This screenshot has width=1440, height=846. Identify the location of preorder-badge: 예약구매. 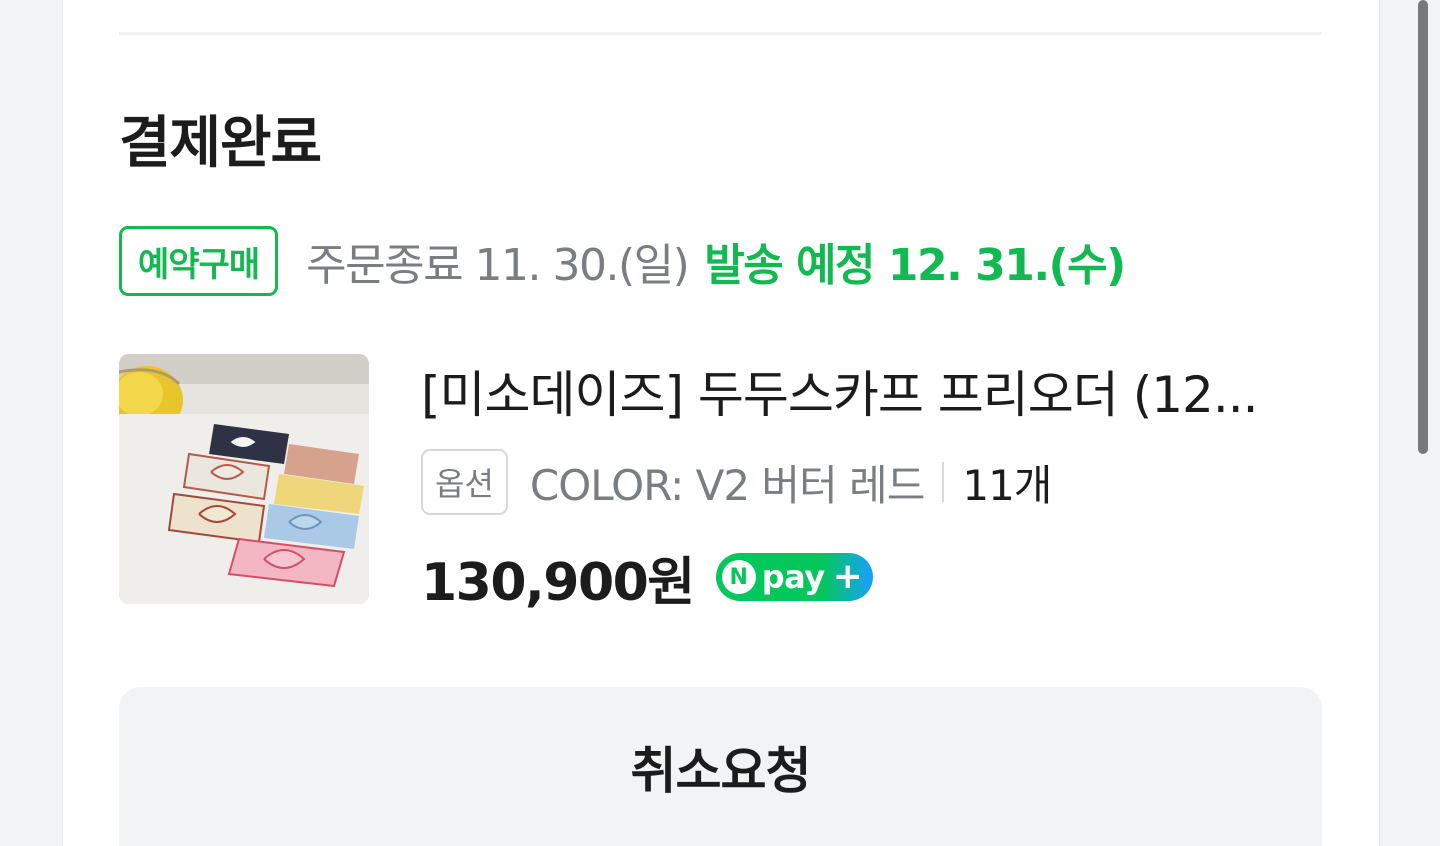
(199, 261).